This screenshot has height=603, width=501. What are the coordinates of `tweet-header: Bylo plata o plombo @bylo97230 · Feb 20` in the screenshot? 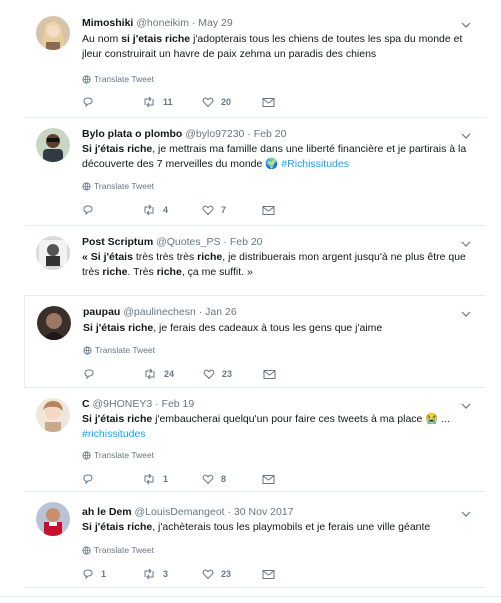 It's located at (184, 134).